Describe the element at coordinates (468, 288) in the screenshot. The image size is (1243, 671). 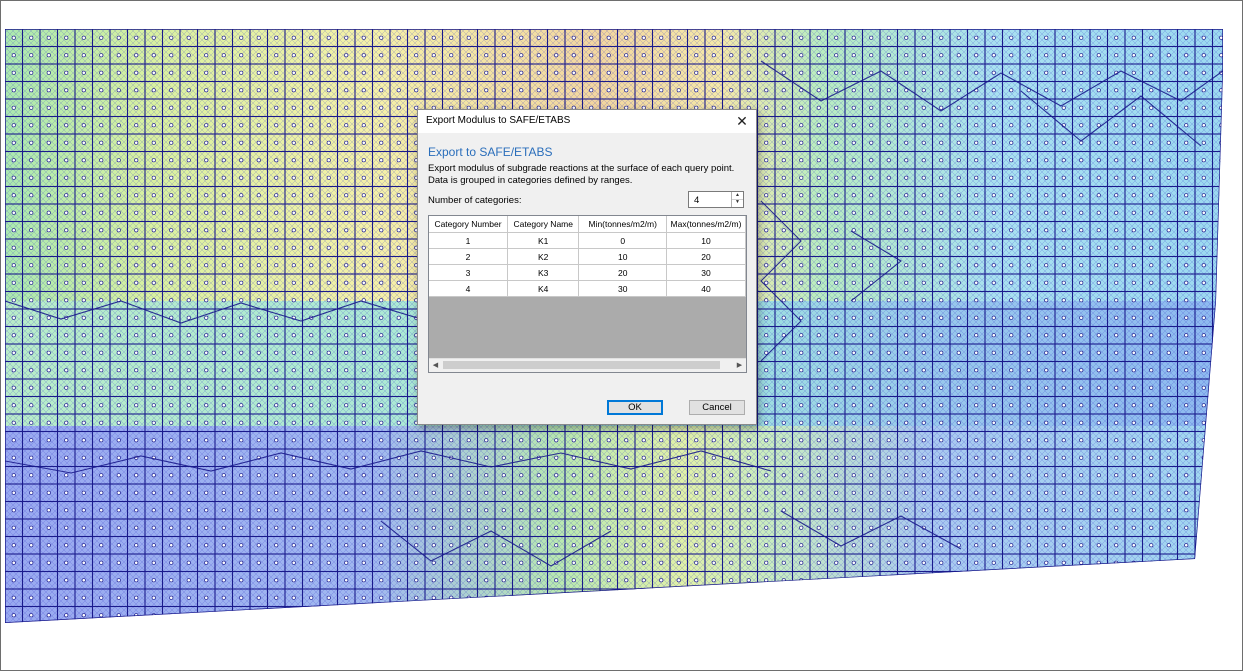
I see `table-cell: 4` at that location.